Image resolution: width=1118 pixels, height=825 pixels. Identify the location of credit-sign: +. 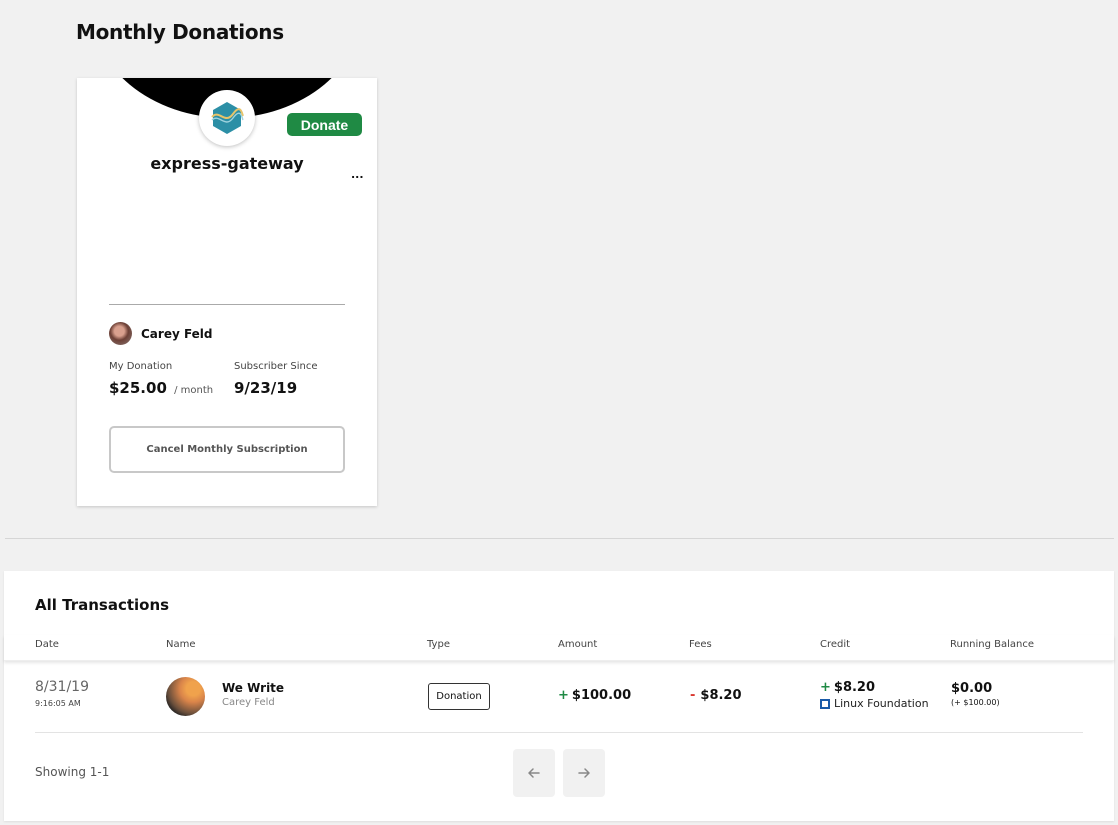
(825, 687).